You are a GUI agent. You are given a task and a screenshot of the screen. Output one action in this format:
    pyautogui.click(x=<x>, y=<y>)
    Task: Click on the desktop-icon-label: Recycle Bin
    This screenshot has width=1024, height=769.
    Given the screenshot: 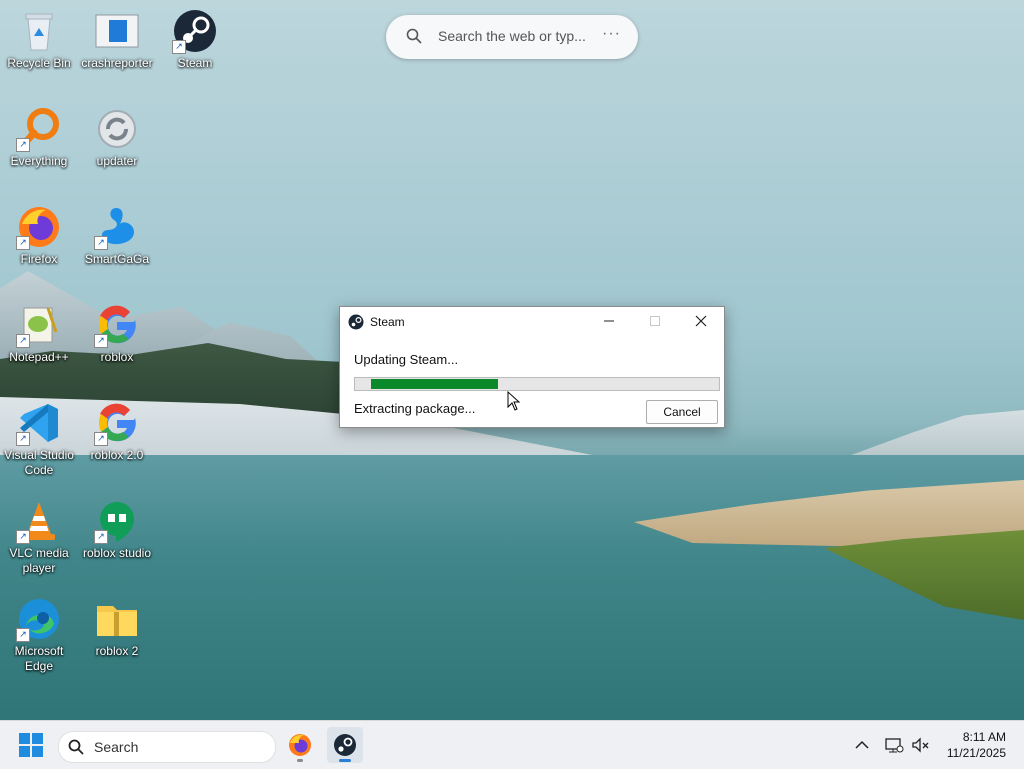 What is the action you would take?
    pyautogui.click(x=39, y=63)
    